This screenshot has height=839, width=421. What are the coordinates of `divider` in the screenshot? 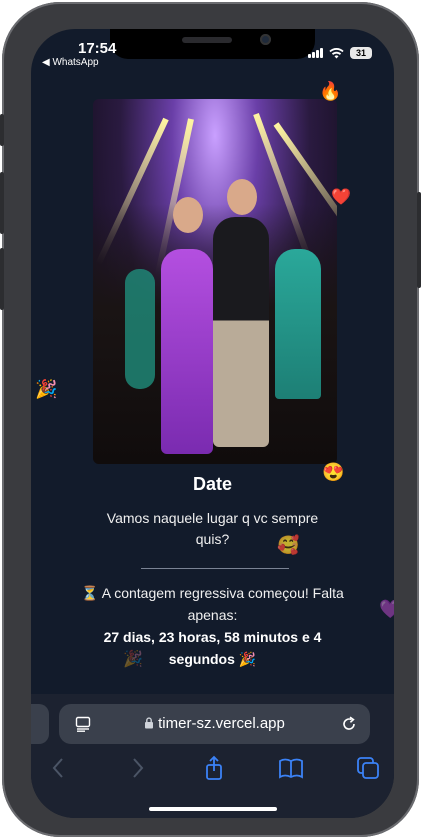 It's located at (215, 568).